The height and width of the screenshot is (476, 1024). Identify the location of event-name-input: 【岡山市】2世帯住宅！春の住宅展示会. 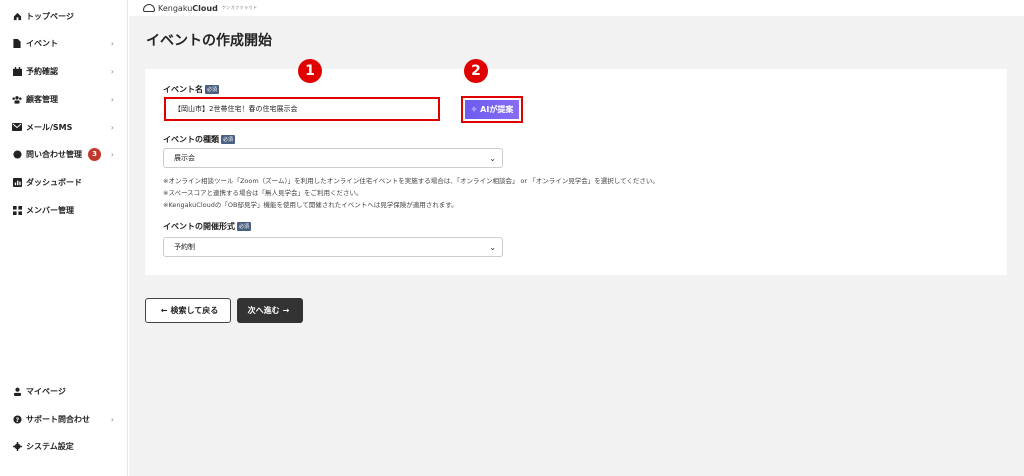
(302, 109).